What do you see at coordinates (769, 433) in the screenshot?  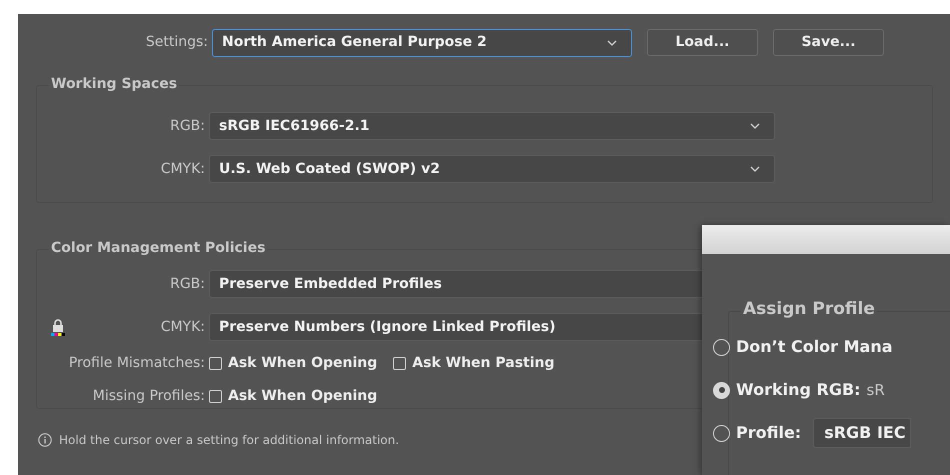 I see `radio-label: Profile:` at bounding box center [769, 433].